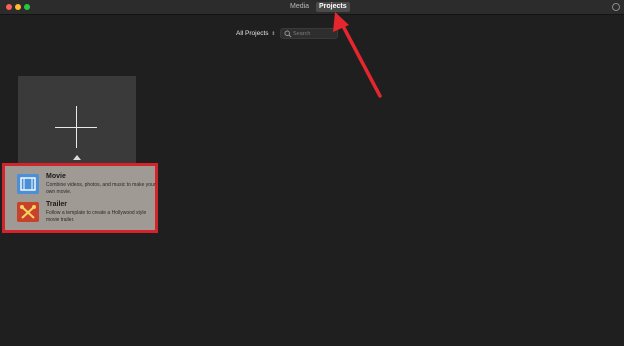 The image size is (624, 346). I want to click on filter-label: All Projects, so click(252, 33).